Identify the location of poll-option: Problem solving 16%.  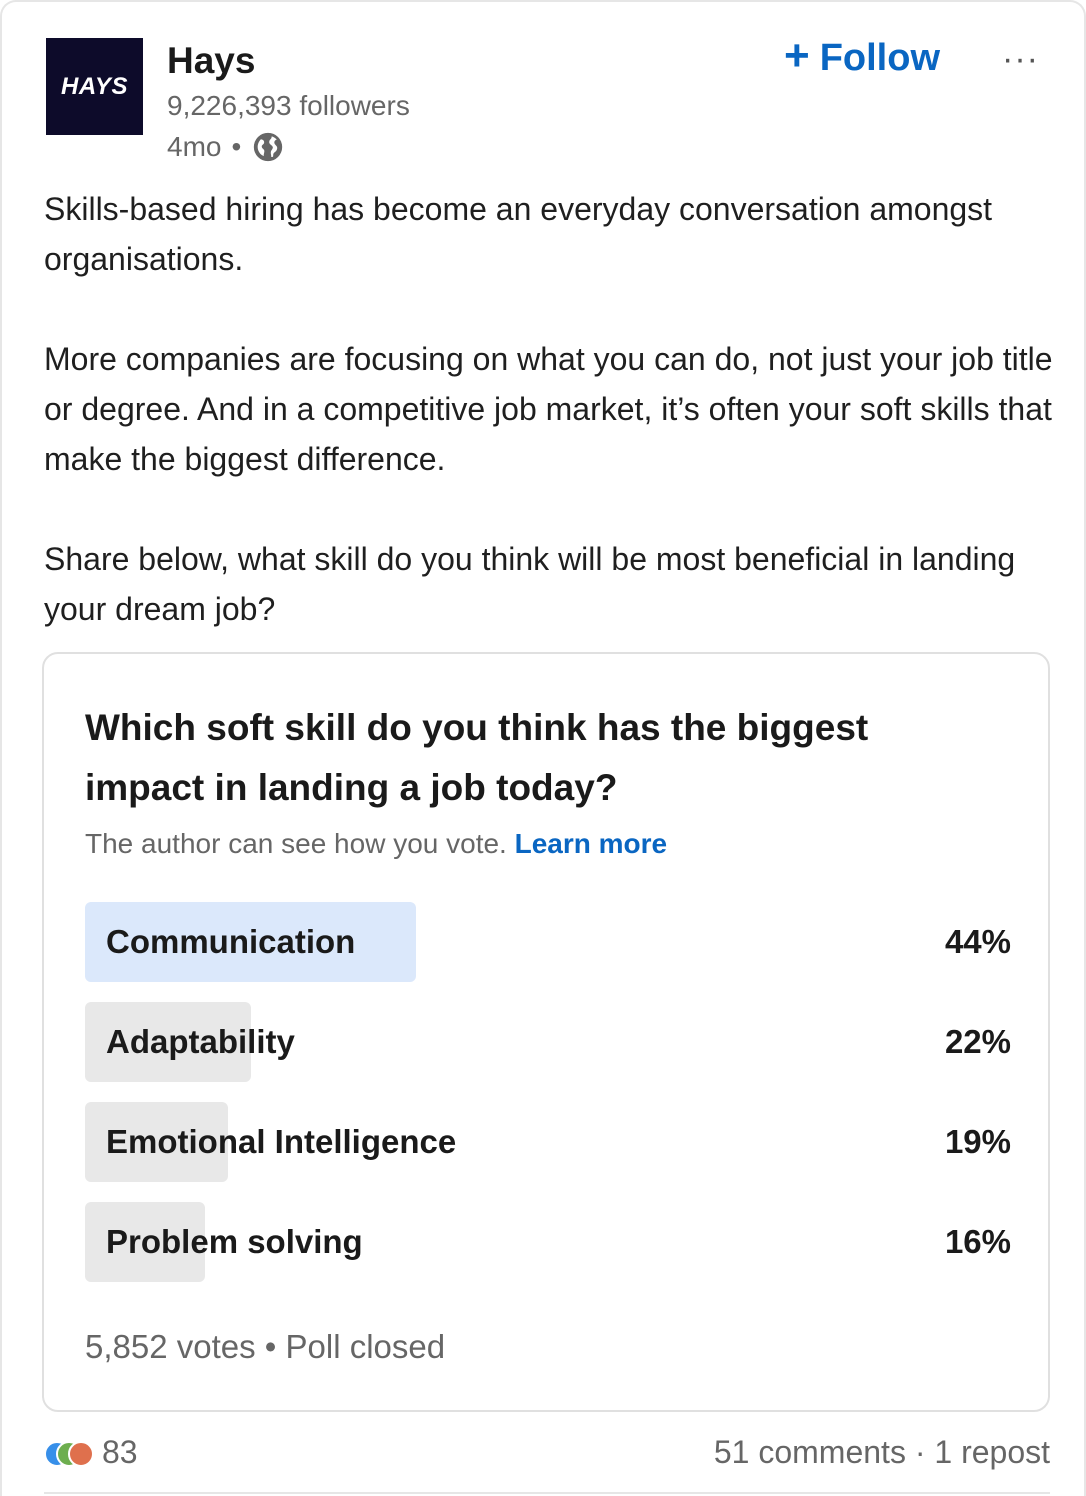
(548, 1242).